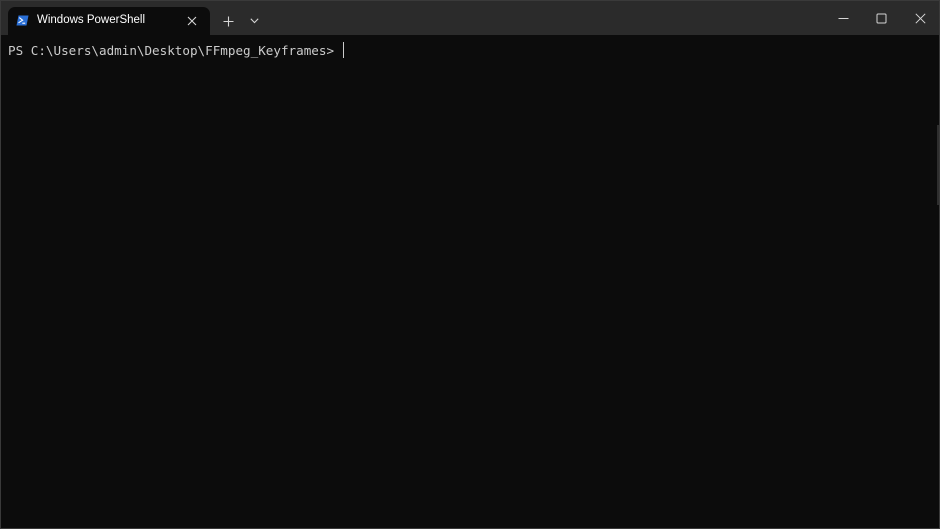  I want to click on minimize-icon, so click(843, 18).